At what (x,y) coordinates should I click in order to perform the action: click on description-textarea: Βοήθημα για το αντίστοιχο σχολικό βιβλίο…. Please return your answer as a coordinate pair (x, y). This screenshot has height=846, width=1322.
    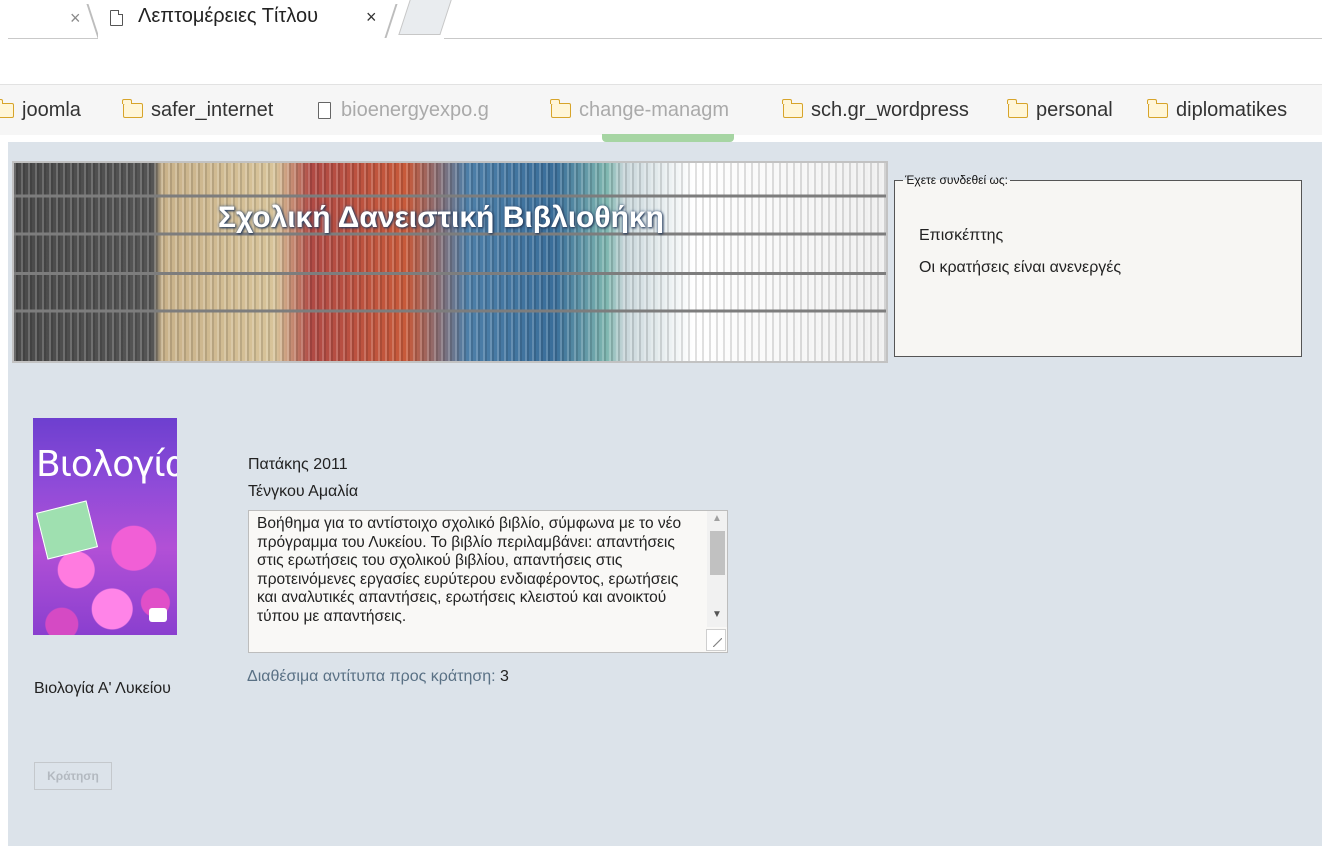
    Looking at the image, I should click on (488, 581).